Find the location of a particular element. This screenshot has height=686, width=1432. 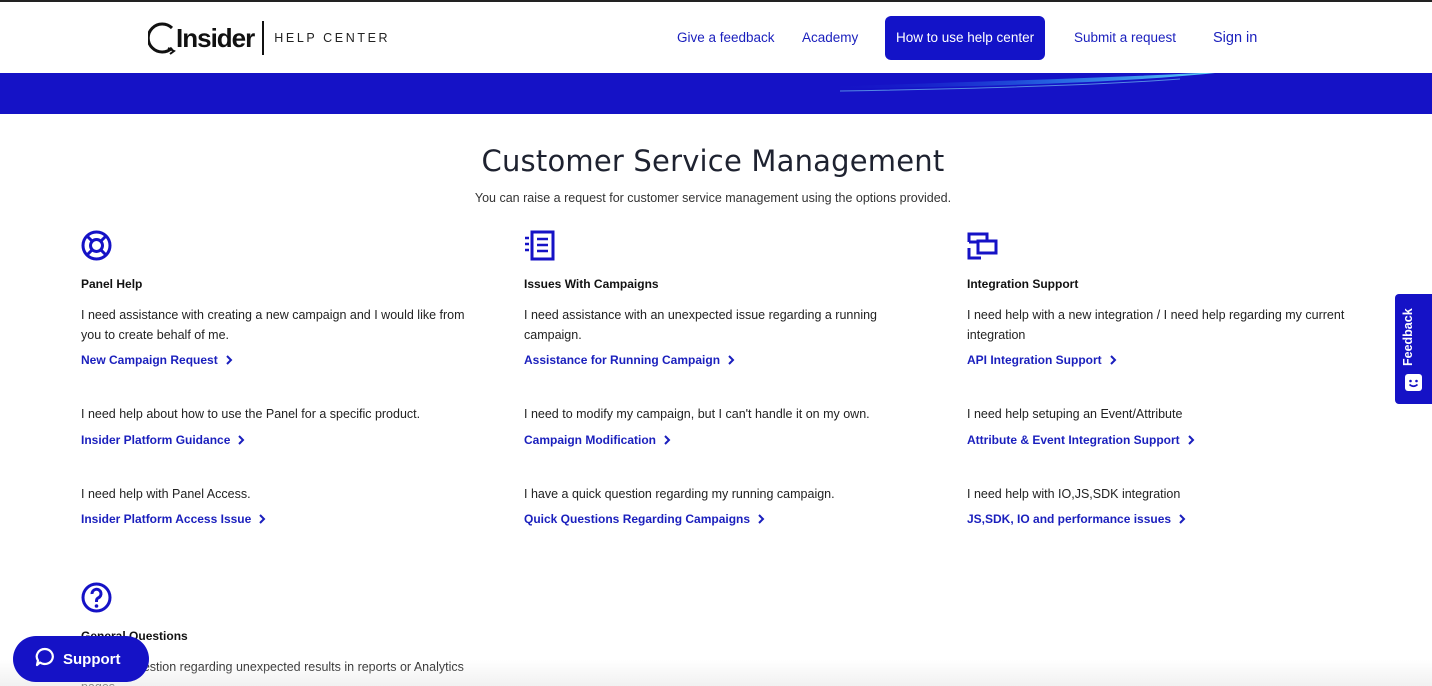

category-title: Issues With Campaigns is located at coordinates (591, 284).